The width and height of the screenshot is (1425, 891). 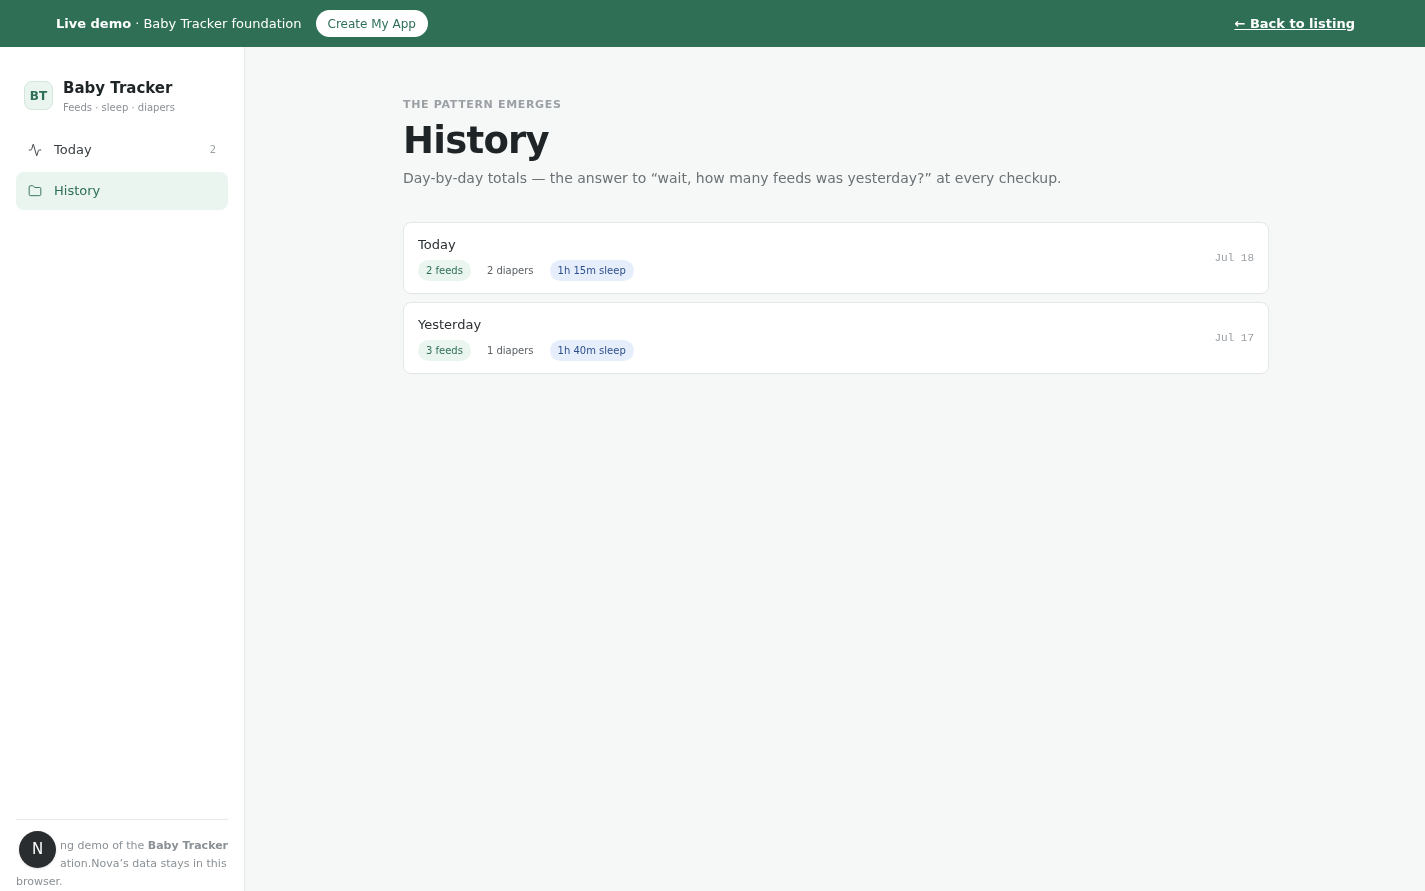 I want to click on avatar-badge: N, so click(x=37, y=849).